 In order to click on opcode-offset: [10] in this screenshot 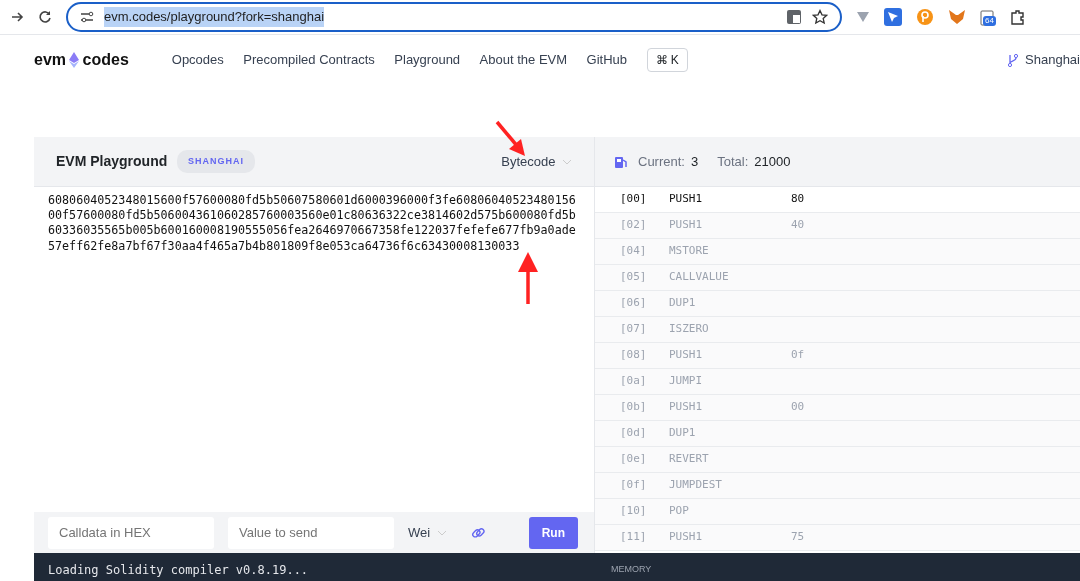, I will do `click(634, 511)`.